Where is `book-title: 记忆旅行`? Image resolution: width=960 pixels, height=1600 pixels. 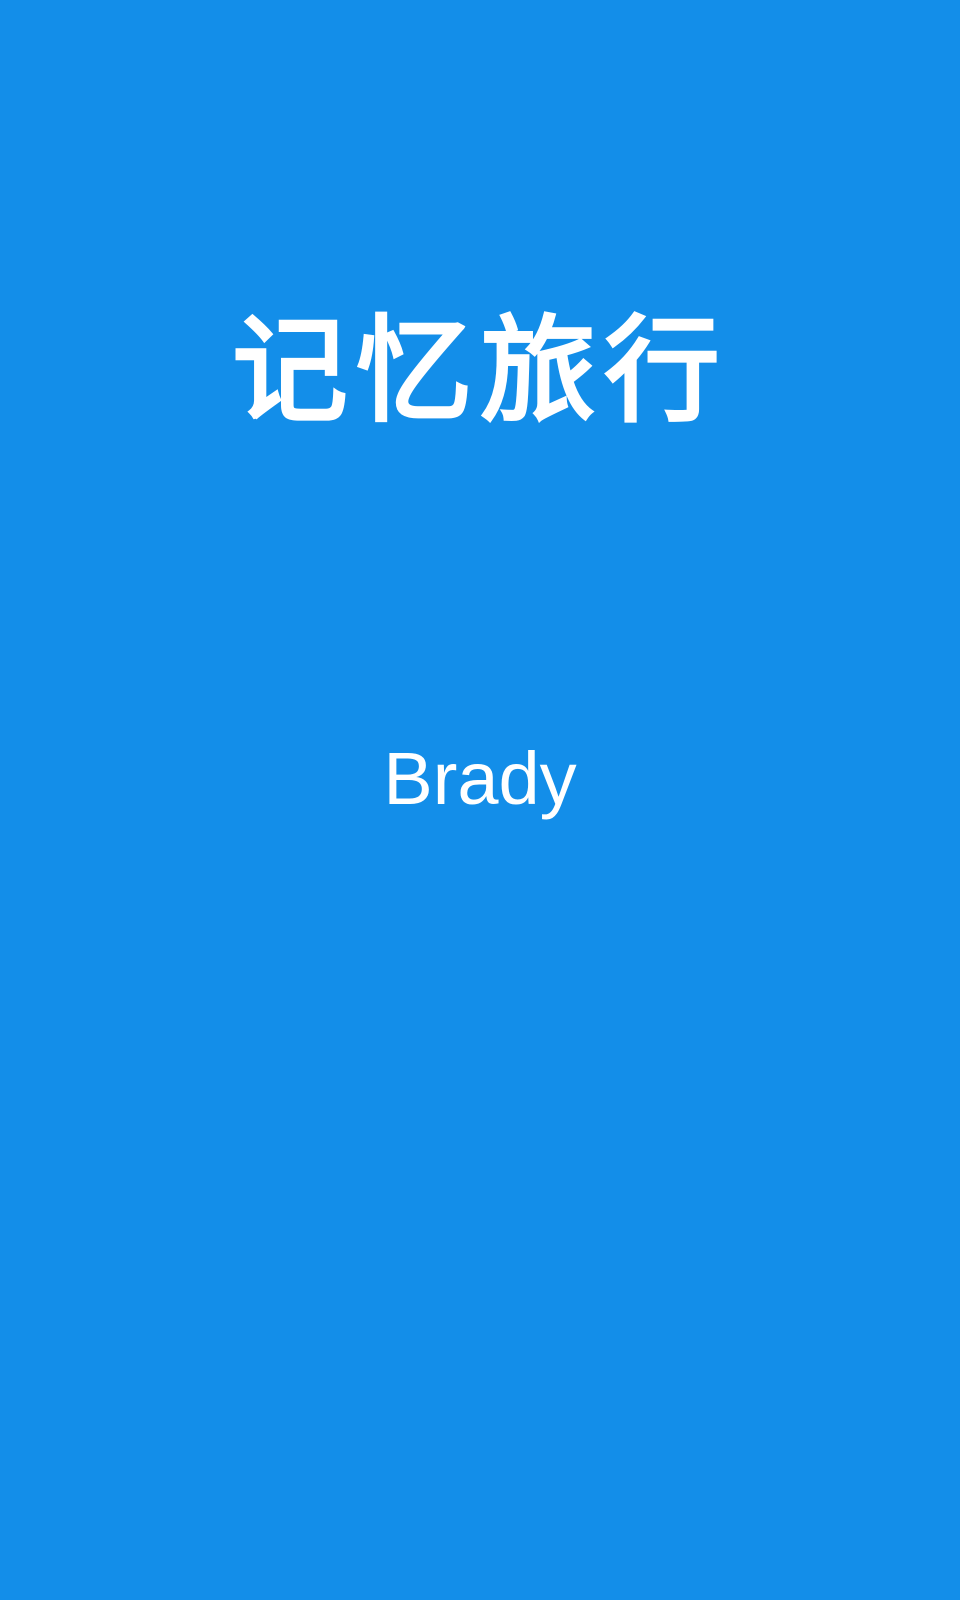 book-title: 记忆旅行 is located at coordinates (480, 371).